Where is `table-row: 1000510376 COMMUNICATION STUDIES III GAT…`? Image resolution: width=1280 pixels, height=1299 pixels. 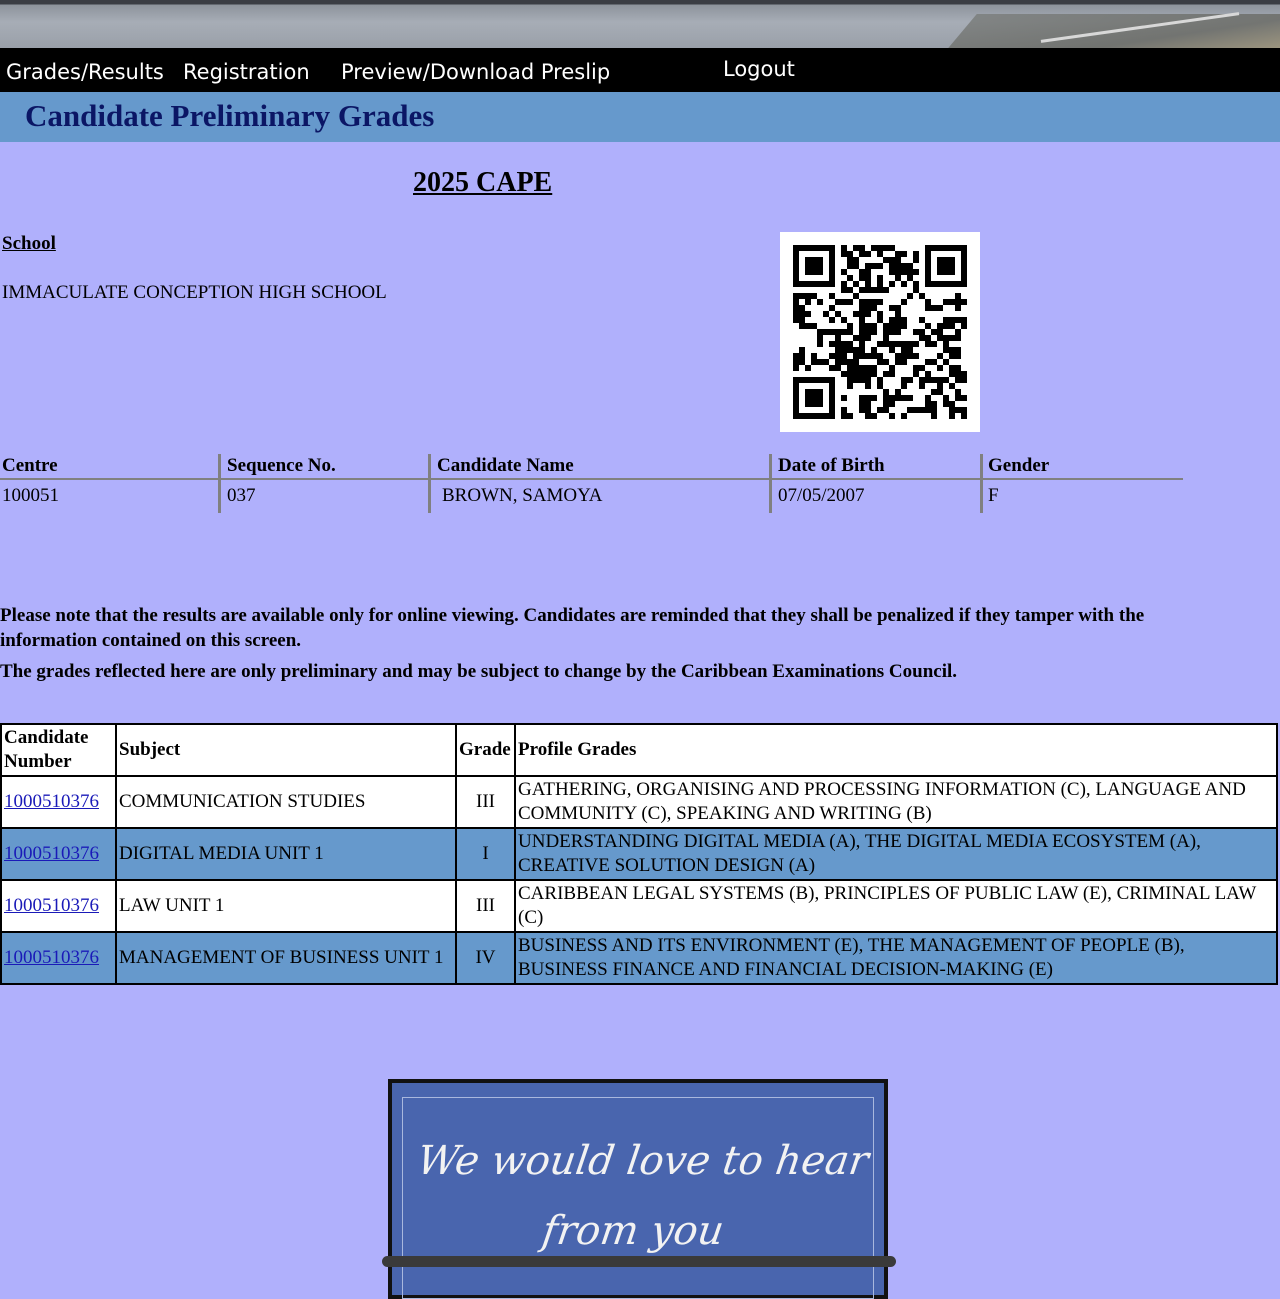 table-row: 1000510376 COMMUNICATION STUDIES III GAT… is located at coordinates (639, 802).